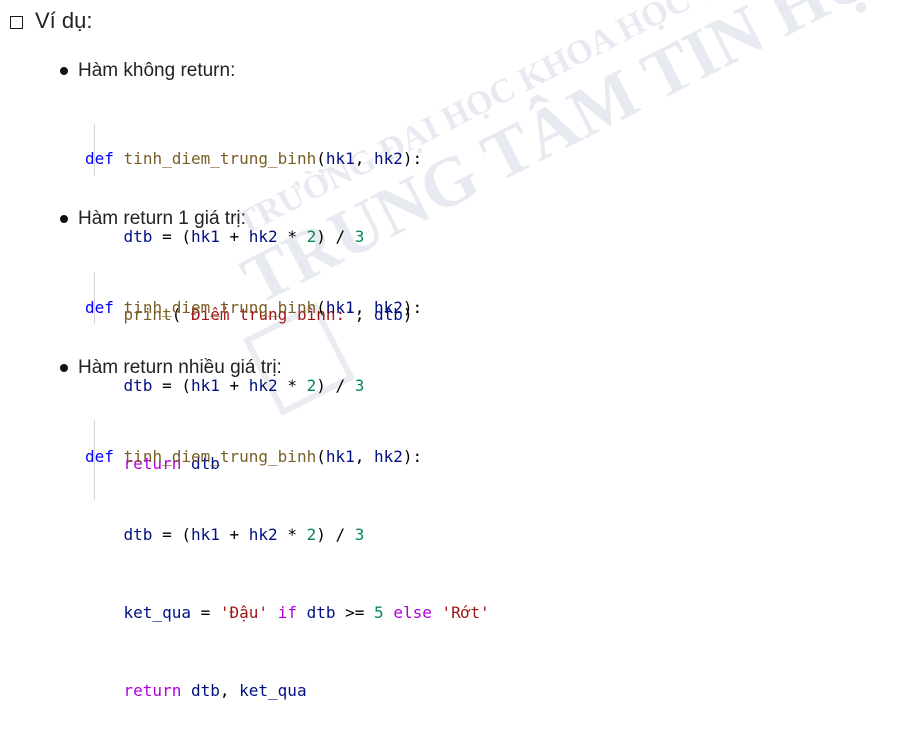 This screenshot has height=730, width=901. What do you see at coordinates (16, 22) in the screenshot?
I see `checkbox-bullet-icon` at bounding box center [16, 22].